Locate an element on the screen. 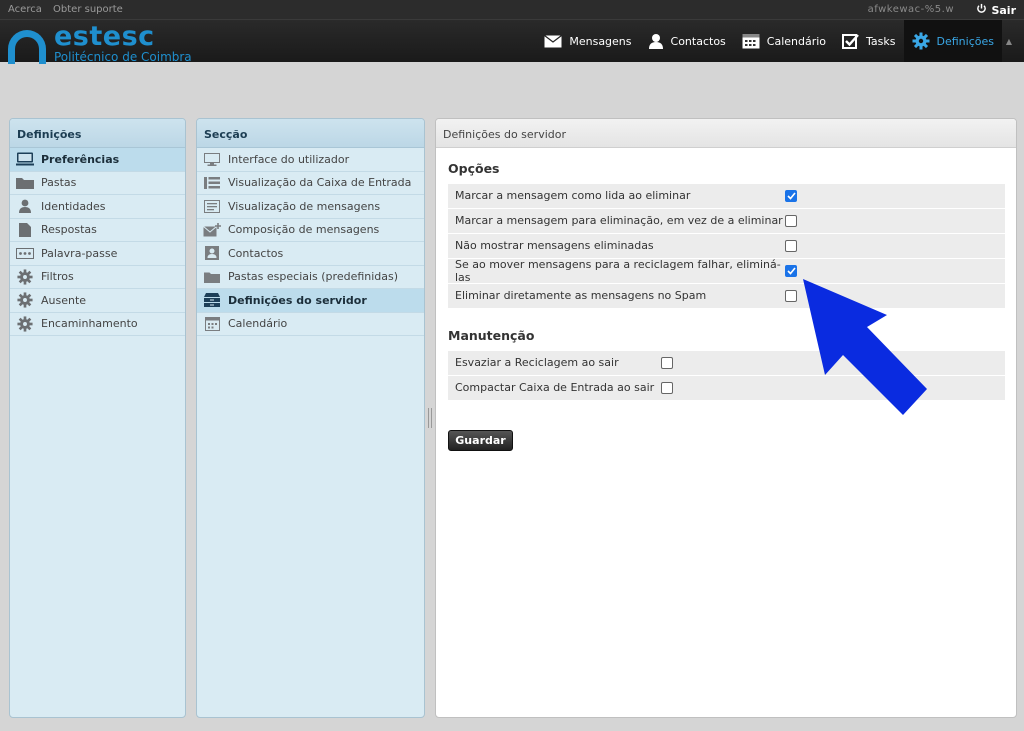 This screenshot has height=731, width=1024. utility-links: Acerca Obter suporte is located at coordinates (69, 9).